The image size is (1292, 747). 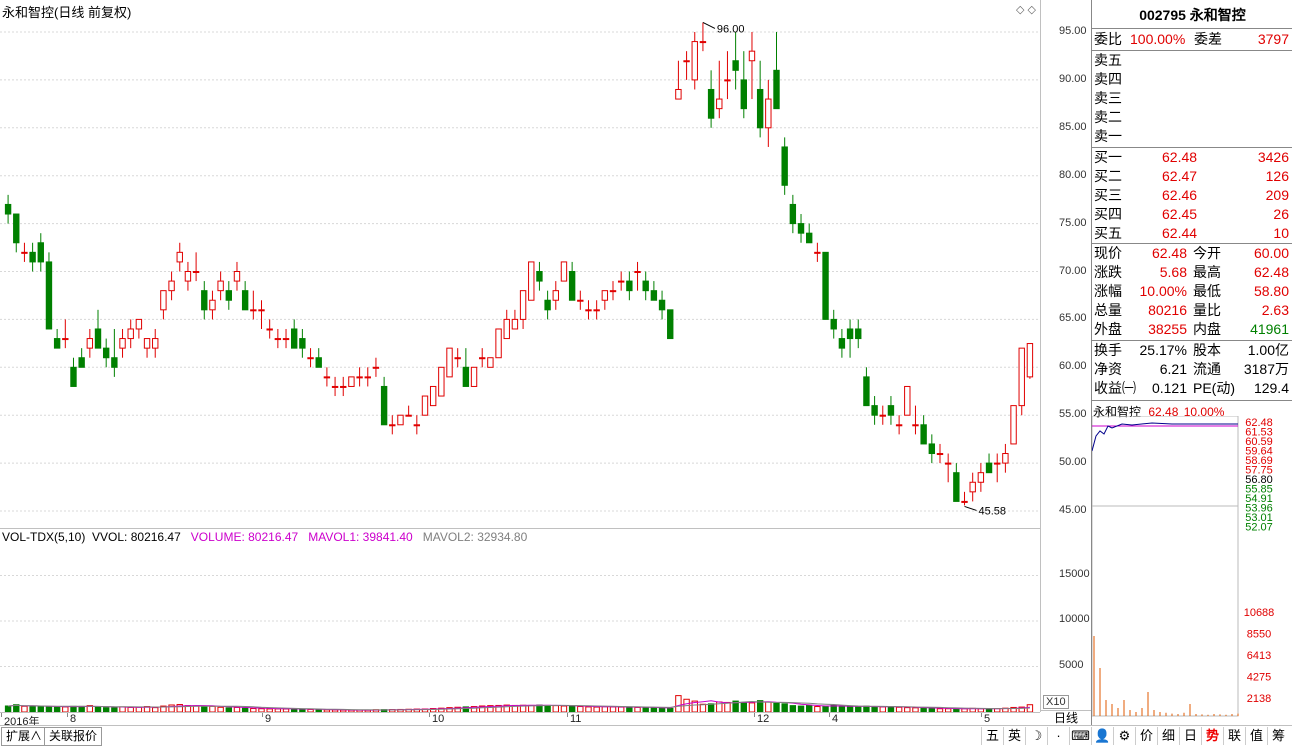 What do you see at coordinates (1256, 736) in the screenshot?
I see `toolbar-button-12: 值` at bounding box center [1256, 736].